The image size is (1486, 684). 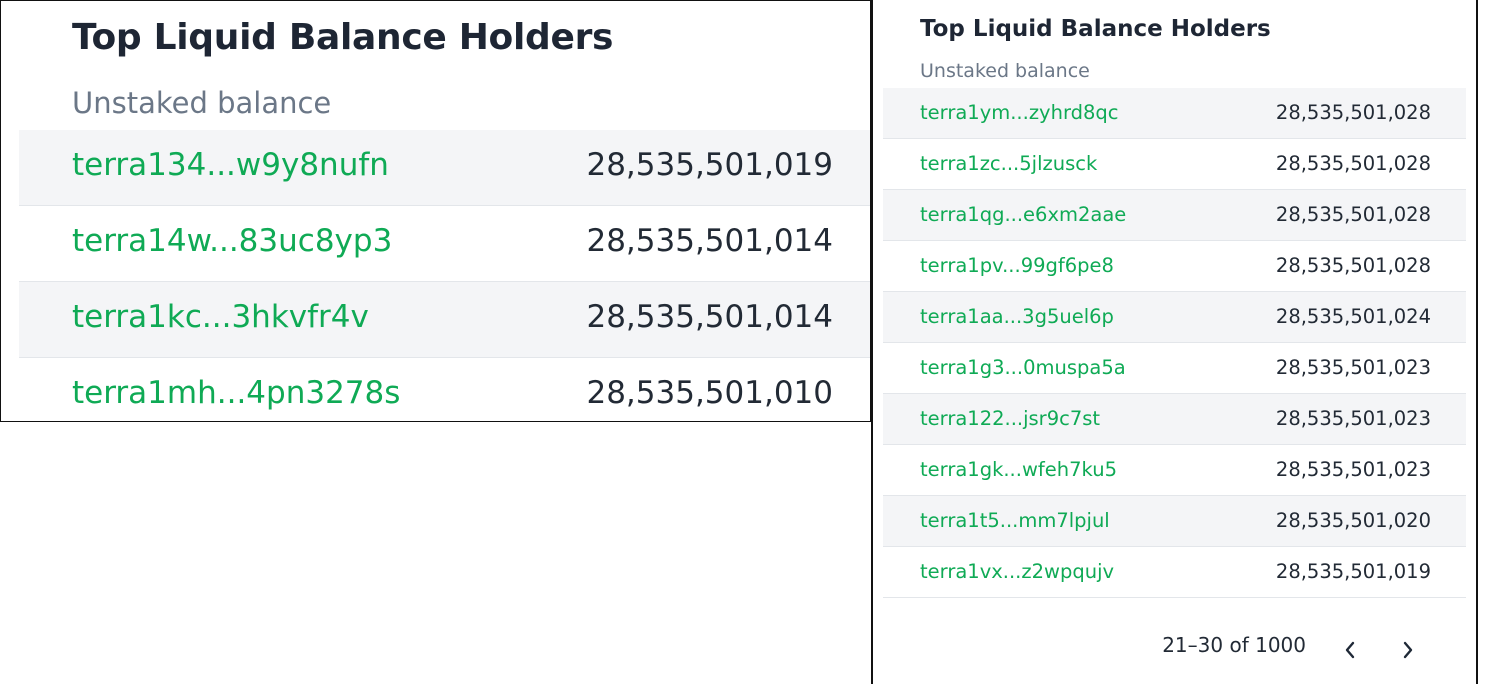 I want to click on table-row: terra1gk...wfeh7ku5 28,535,501,023, so click(x=1174, y=470).